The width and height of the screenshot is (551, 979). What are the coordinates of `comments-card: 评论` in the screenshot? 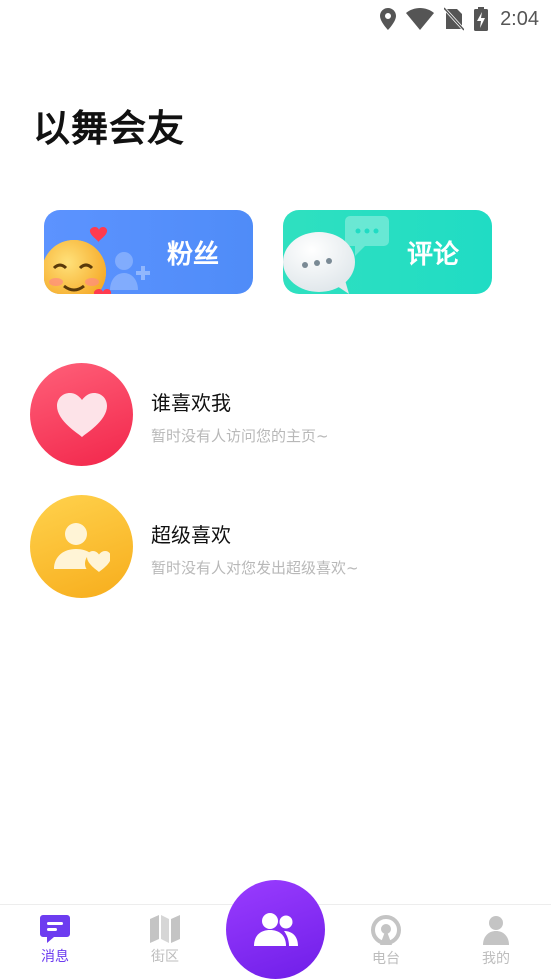 It's located at (387, 252).